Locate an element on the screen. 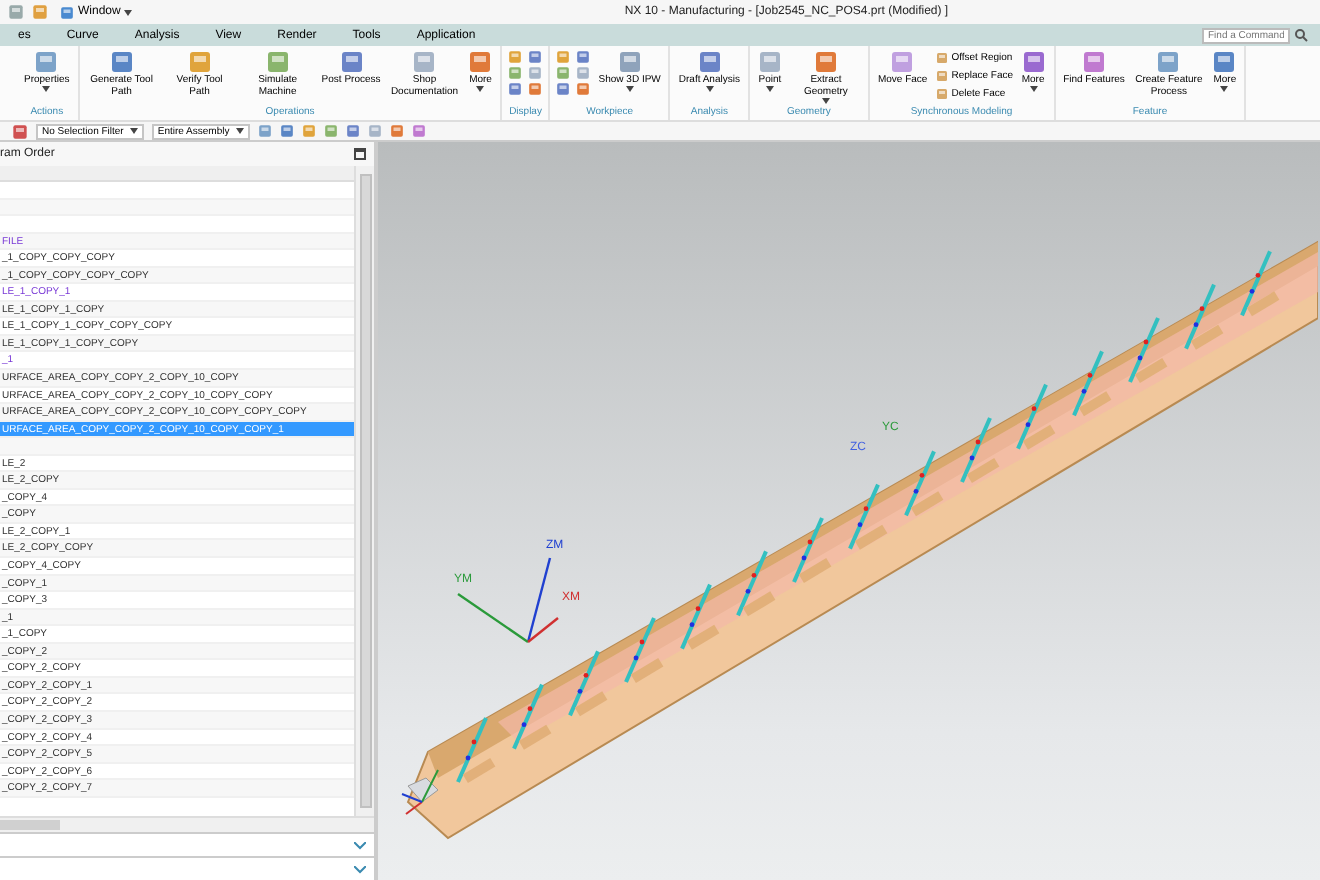  axis-triad-drawing is located at coordinates (508, 600).